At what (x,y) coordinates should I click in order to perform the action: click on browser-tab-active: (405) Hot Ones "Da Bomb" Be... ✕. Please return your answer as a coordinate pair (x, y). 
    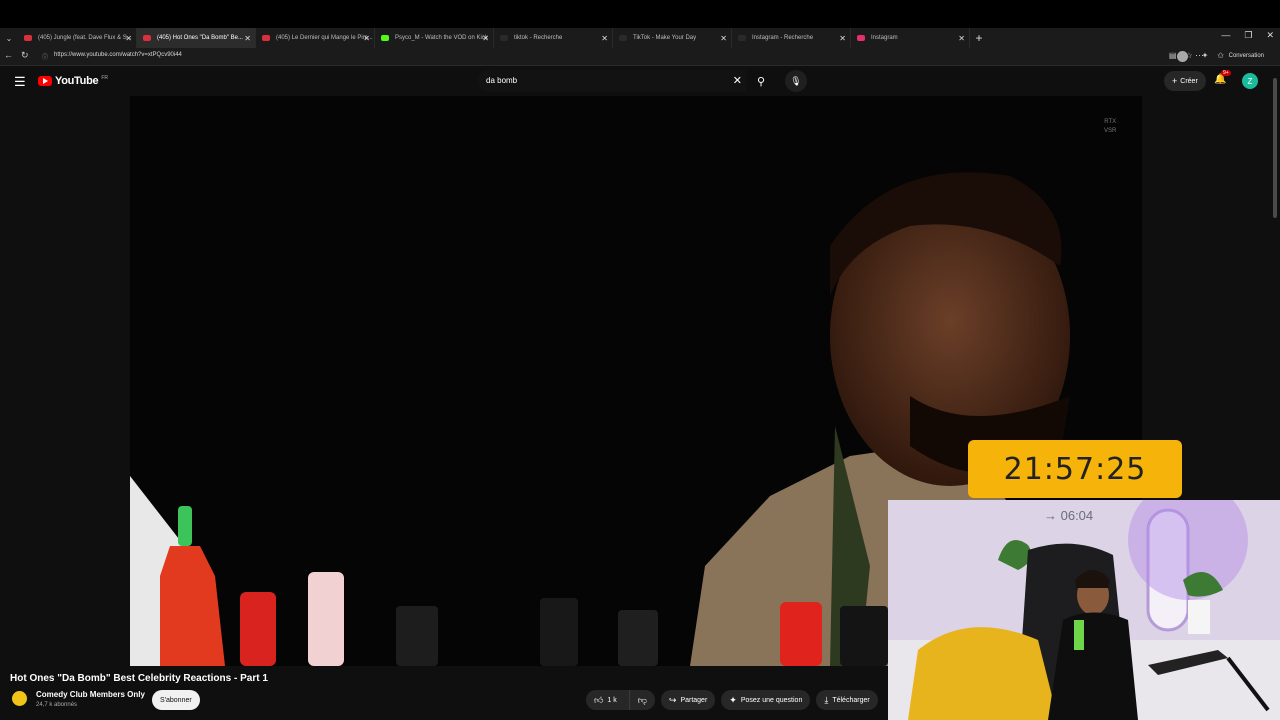
    Looking at the image, I should click on (196, 38).